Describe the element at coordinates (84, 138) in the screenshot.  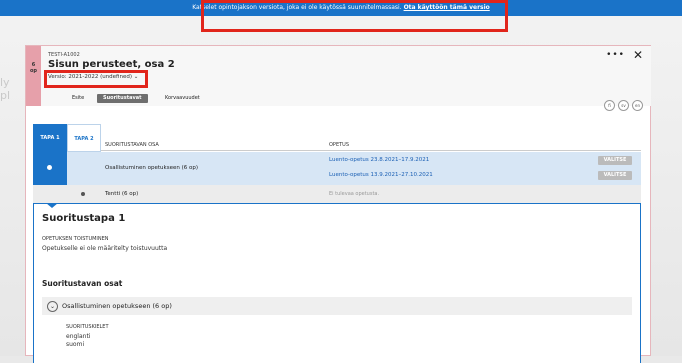
I see `tab-tapa-2: TAPA 2` at that location.